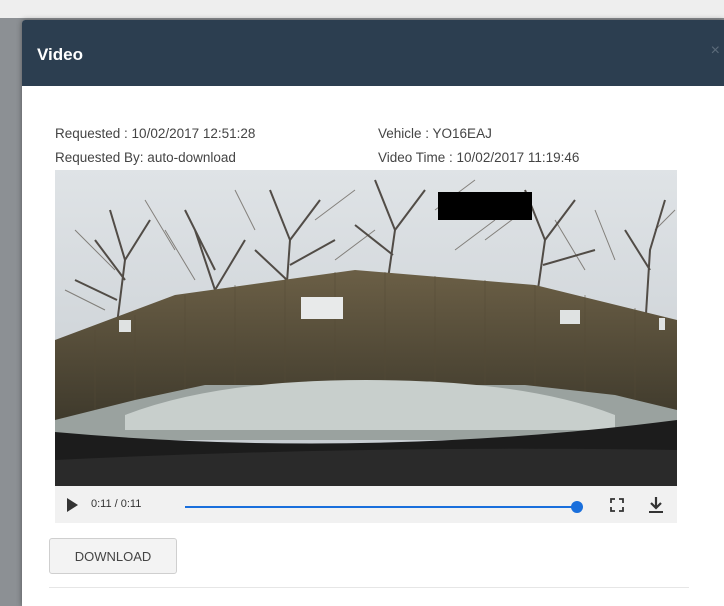 The height and width of the screenshot is (606, 724). Describe the element at coordinates (60, 54) in the screenshot. I see `modal-title: Video` at that location.